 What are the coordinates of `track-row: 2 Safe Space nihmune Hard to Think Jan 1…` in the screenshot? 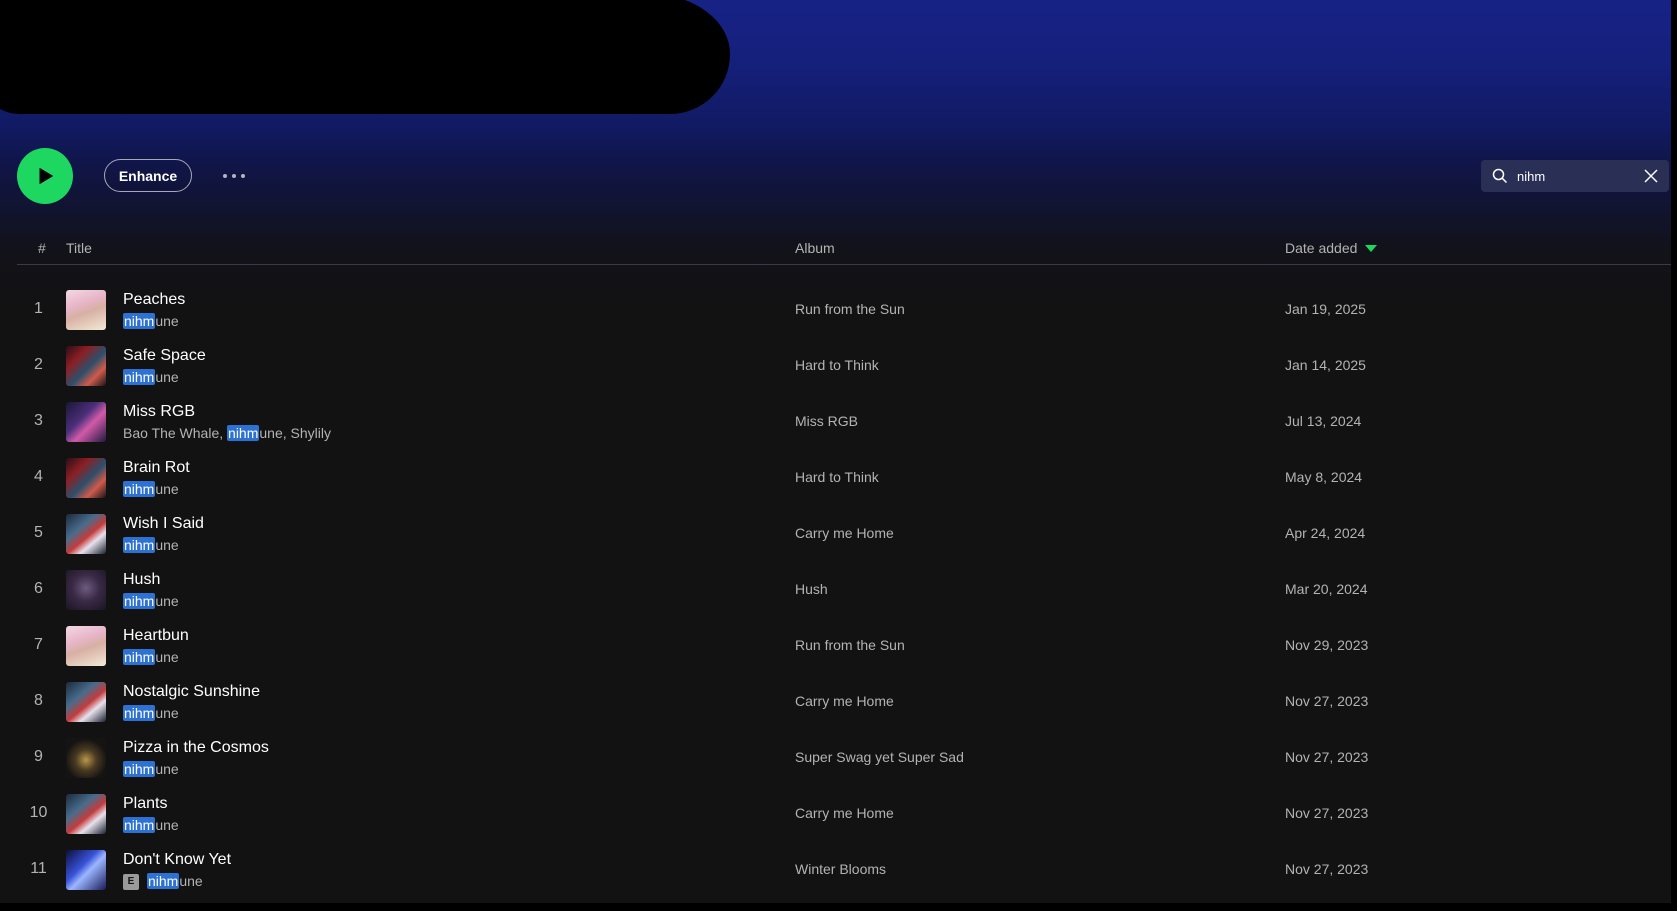 It's located at (847, 366).